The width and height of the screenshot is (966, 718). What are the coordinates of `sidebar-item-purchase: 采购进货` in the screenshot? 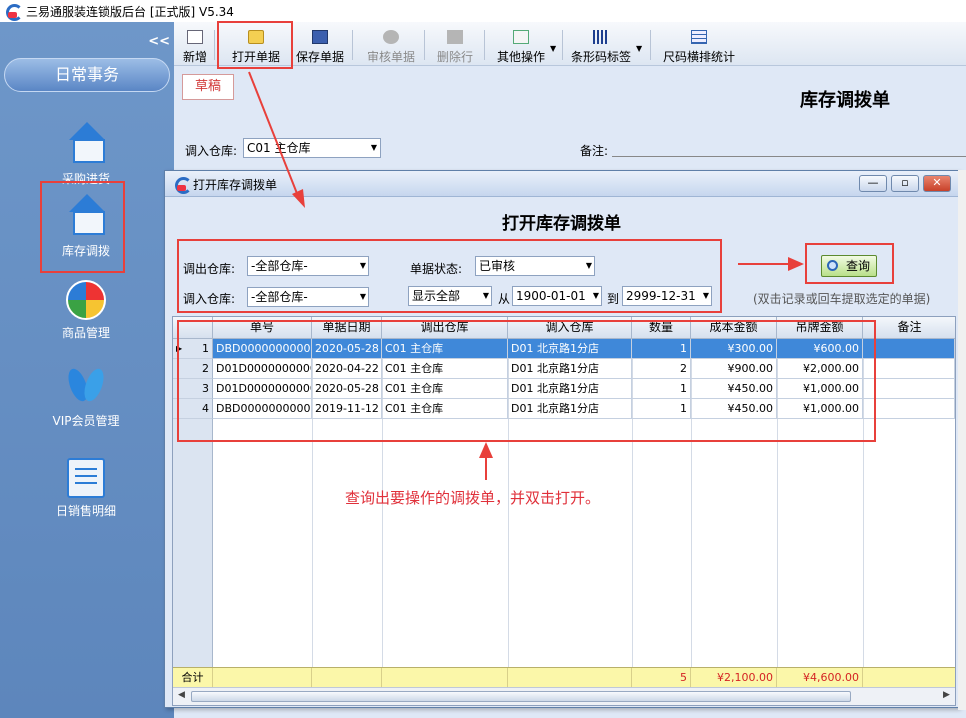 It's located at (86, 154).